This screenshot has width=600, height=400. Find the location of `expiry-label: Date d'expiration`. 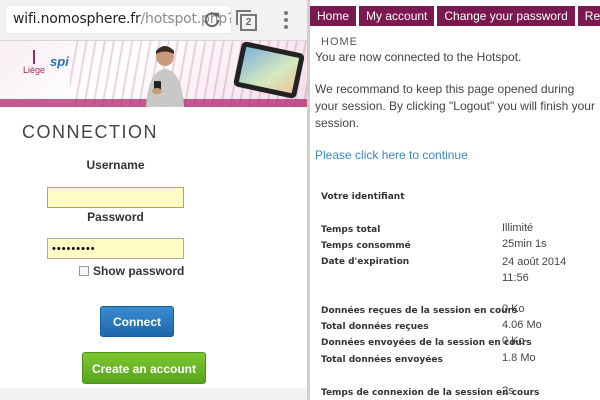

expiry-label: Date d'expiration is located at coordinates (365, 262).